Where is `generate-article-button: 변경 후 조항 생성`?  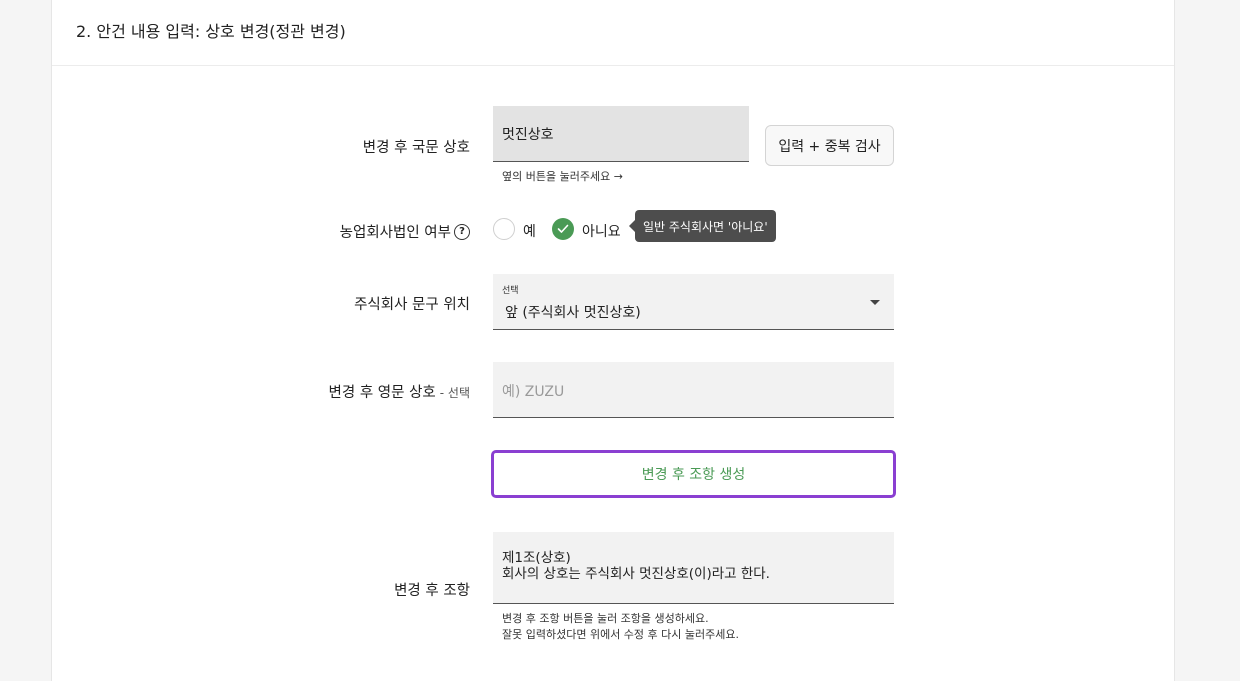
generate-article-button: 변경 후 조항 생성 is located at coordinates (693, 474).